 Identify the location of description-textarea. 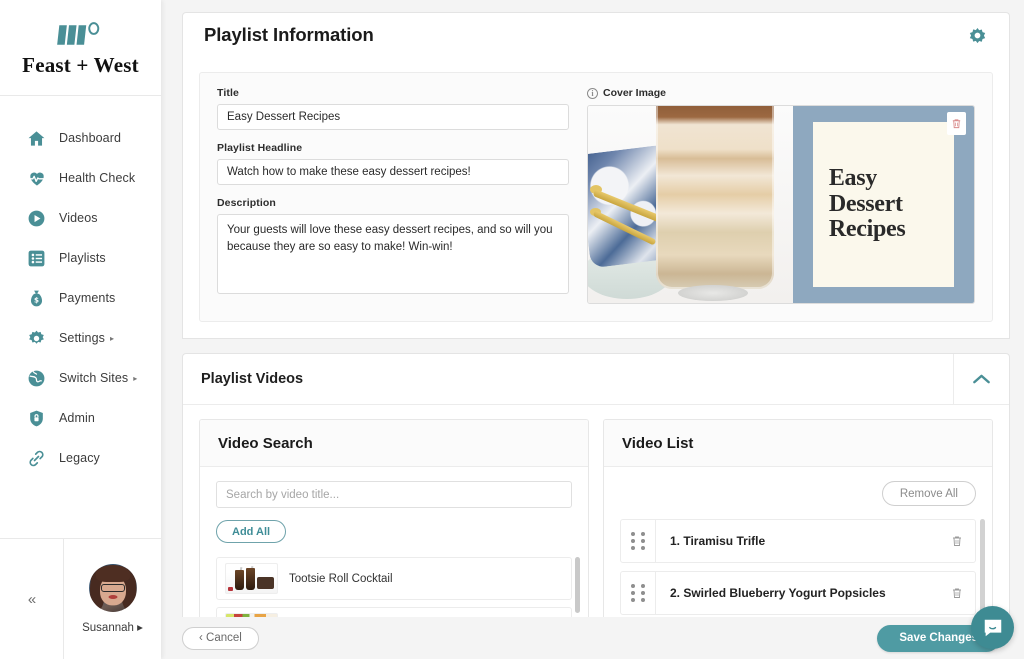
(393, 254).